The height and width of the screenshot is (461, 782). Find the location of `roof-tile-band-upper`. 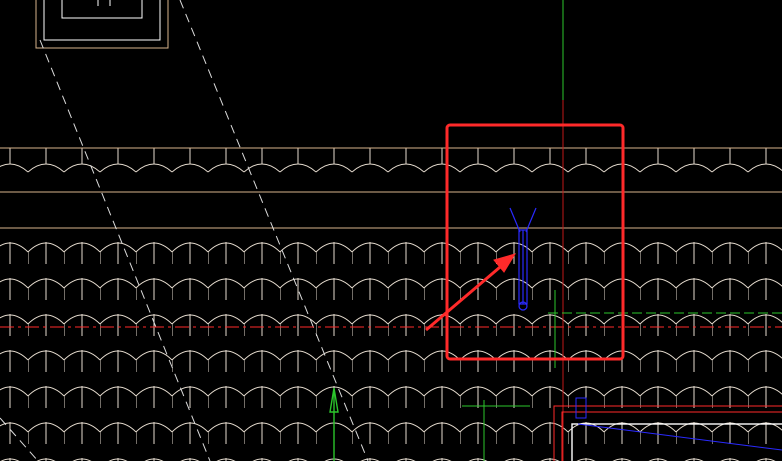

roof-tile-band-upper is located at coordinates (391, 170).